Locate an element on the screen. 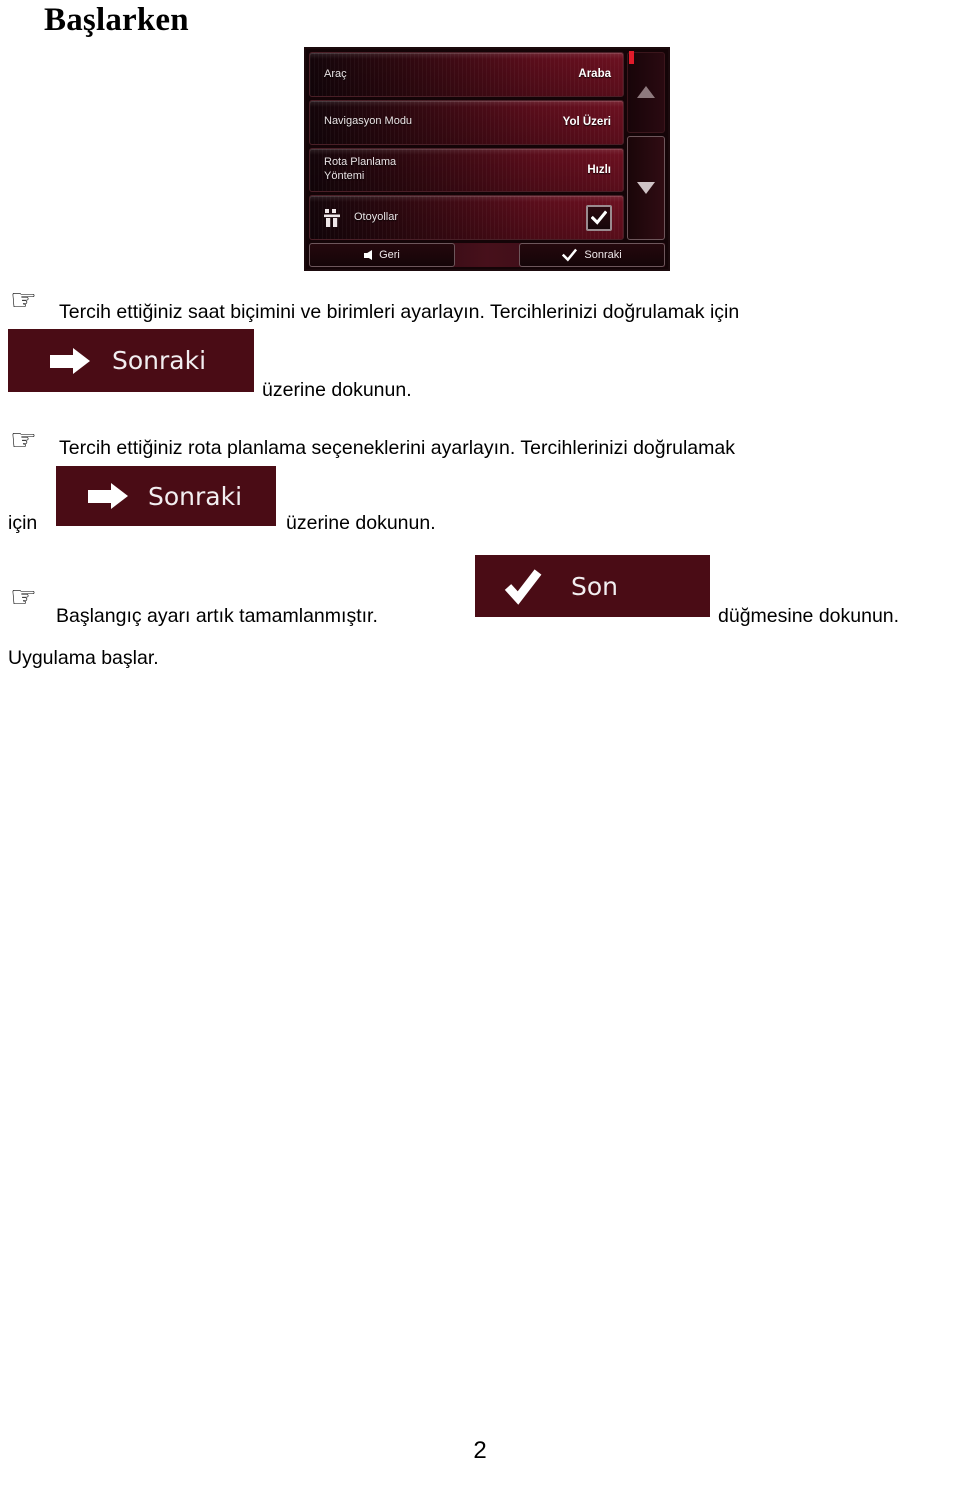 This screenshot has height=1490, width=960. instruction-1-text-after: üzerine dokunun. is located at coordinates (337, 390).